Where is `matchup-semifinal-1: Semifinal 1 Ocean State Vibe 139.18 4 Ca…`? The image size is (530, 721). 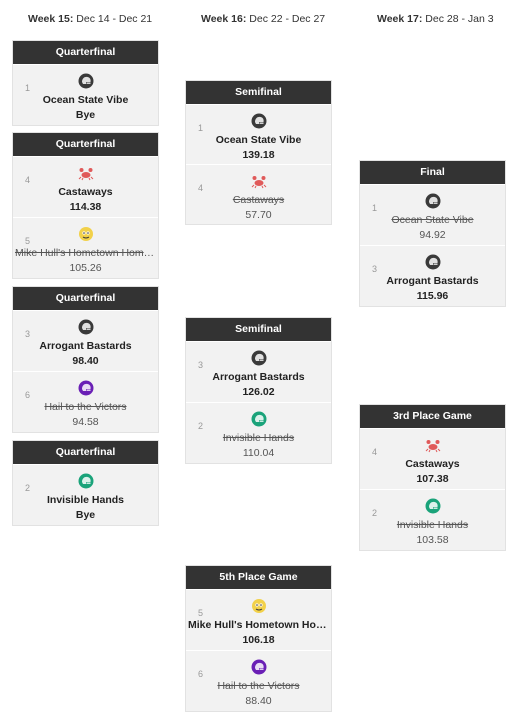
matchup-semifinal-1: Semifinal 1 Ocean State Vibe 139.18 4 Ca… is located at coordinates (258, 152).